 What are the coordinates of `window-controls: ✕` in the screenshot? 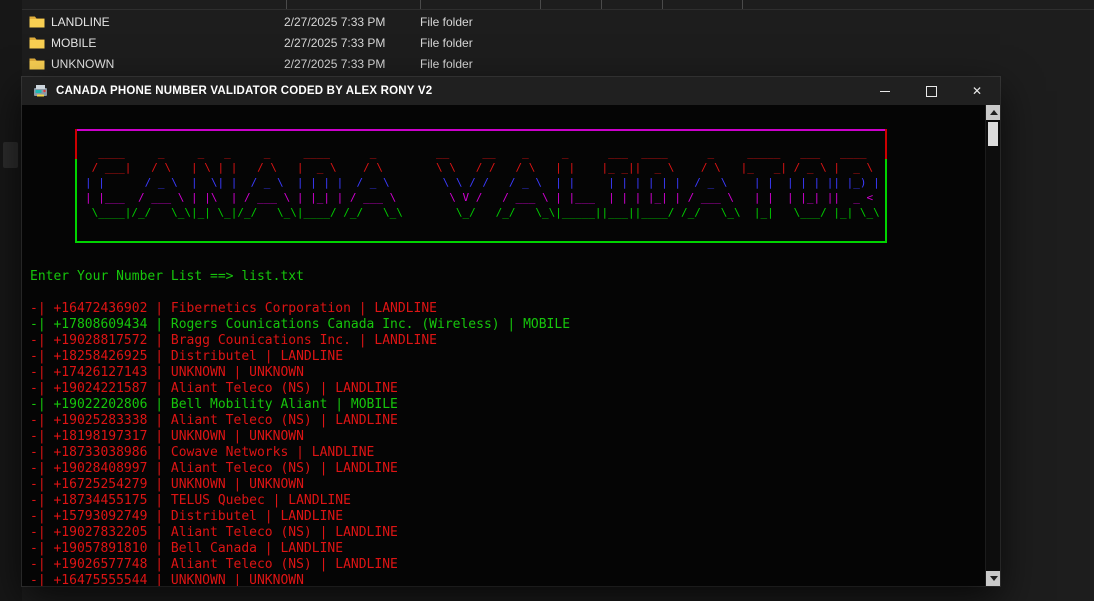 It's located at (931, 91).